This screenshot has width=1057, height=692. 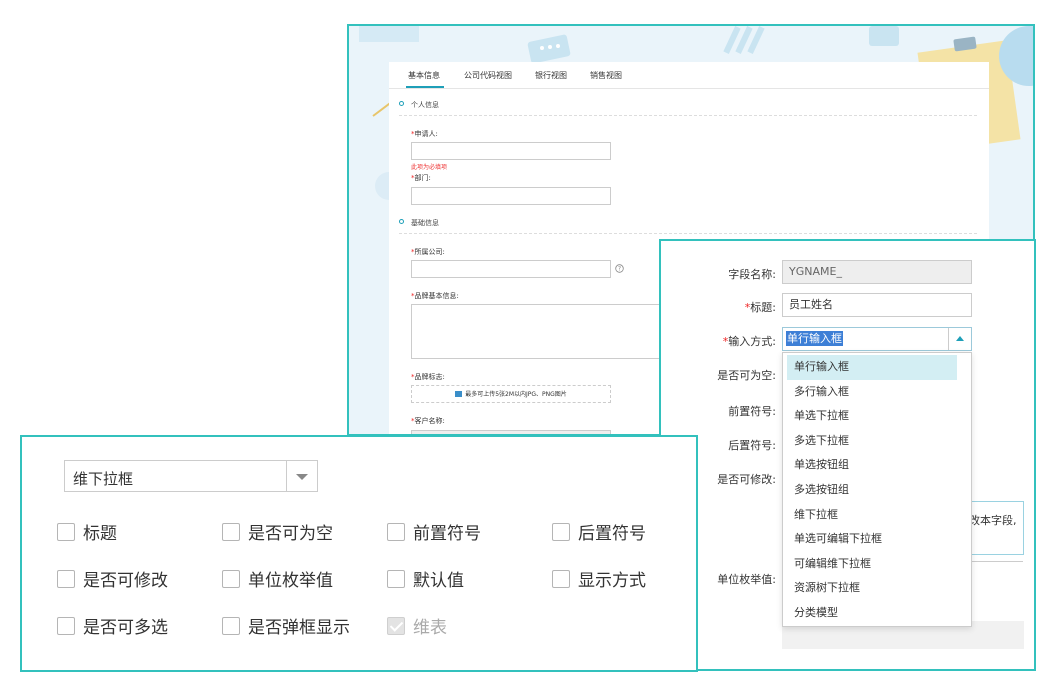 What do you see at coordinates (511, 196) in the screenshot?
I see `dept-input` at bounding box center [511, 196].